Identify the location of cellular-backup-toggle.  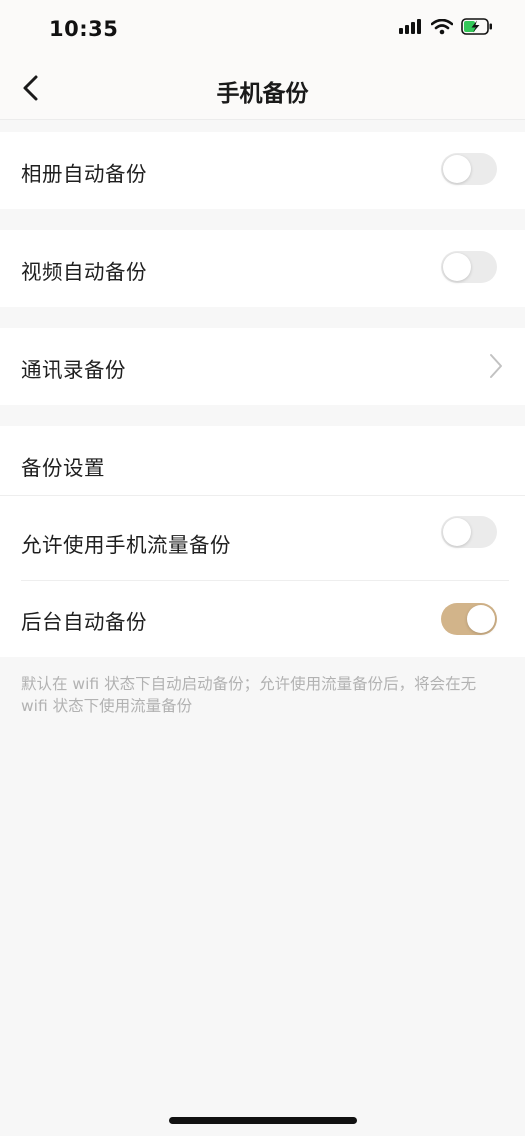
(469, 532).